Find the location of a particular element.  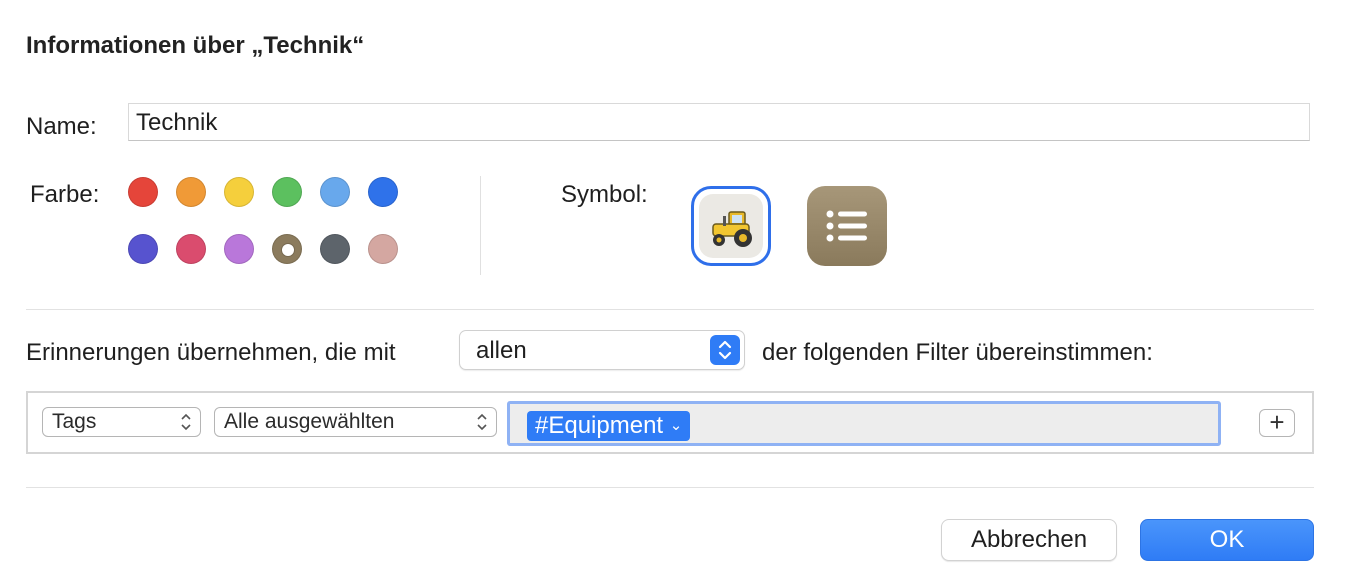

list-bullet-icon is located at coordinates (846, 226).